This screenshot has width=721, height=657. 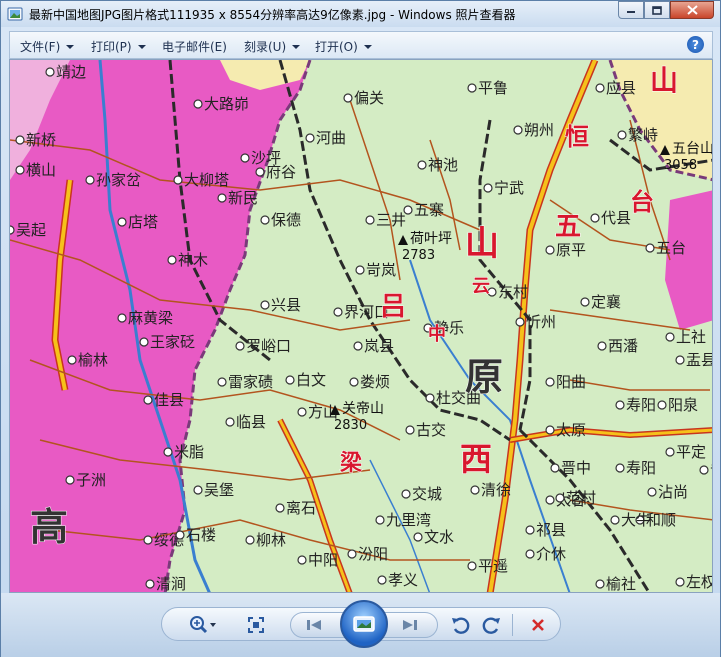 I want to click on place-label: 白文, so click(x=311, y=380).